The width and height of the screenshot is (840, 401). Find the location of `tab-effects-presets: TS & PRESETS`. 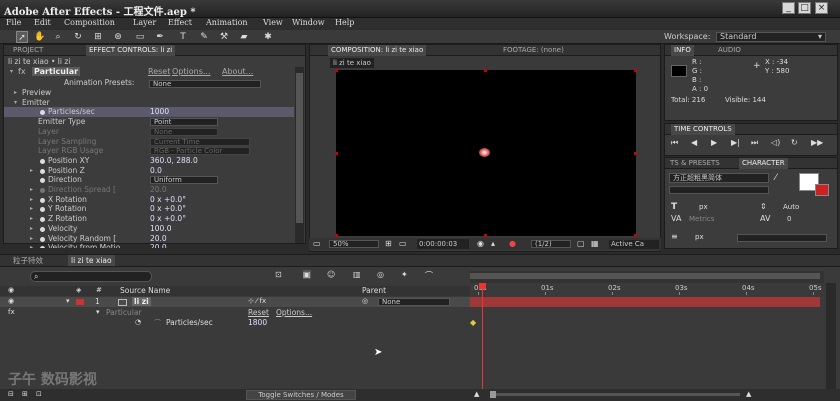

tab-effects-presets: TS & PRESETS is located at coordinates (695, 163).